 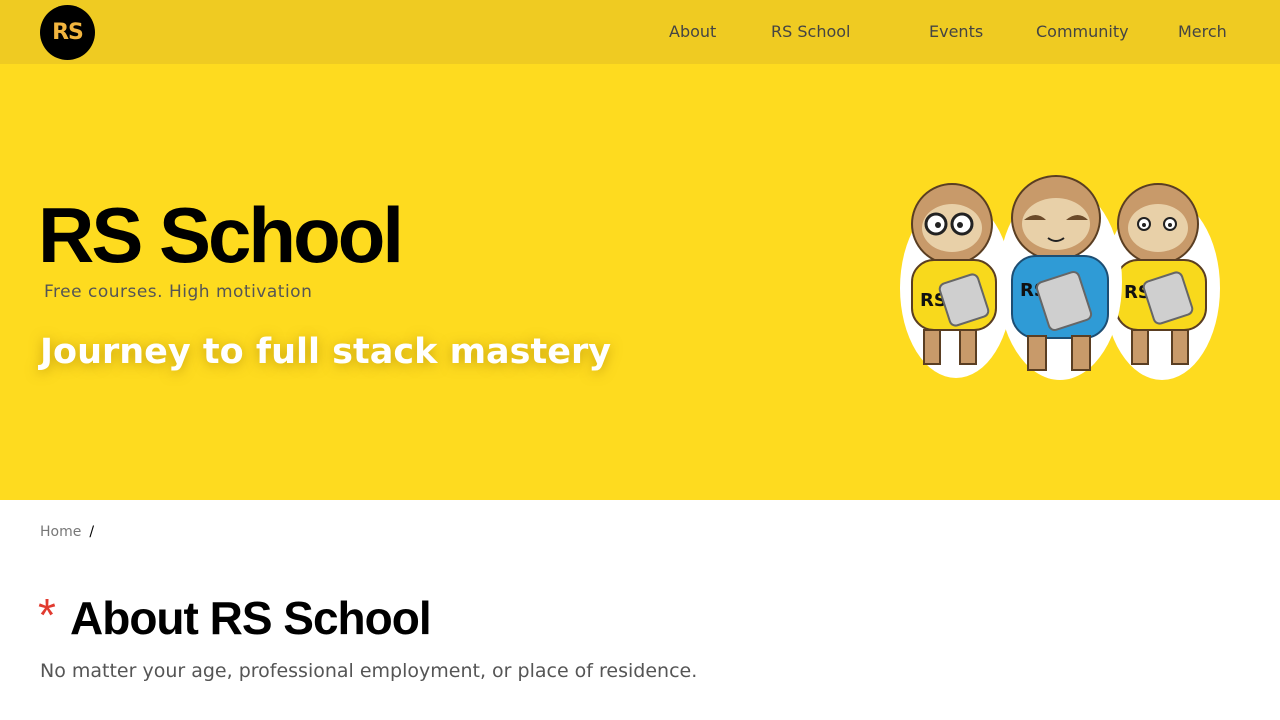 What do you see at coordinates (810, 31) in the screenshot?
I see `nav-rs-school: RS School` at bounding box center [810, 31].